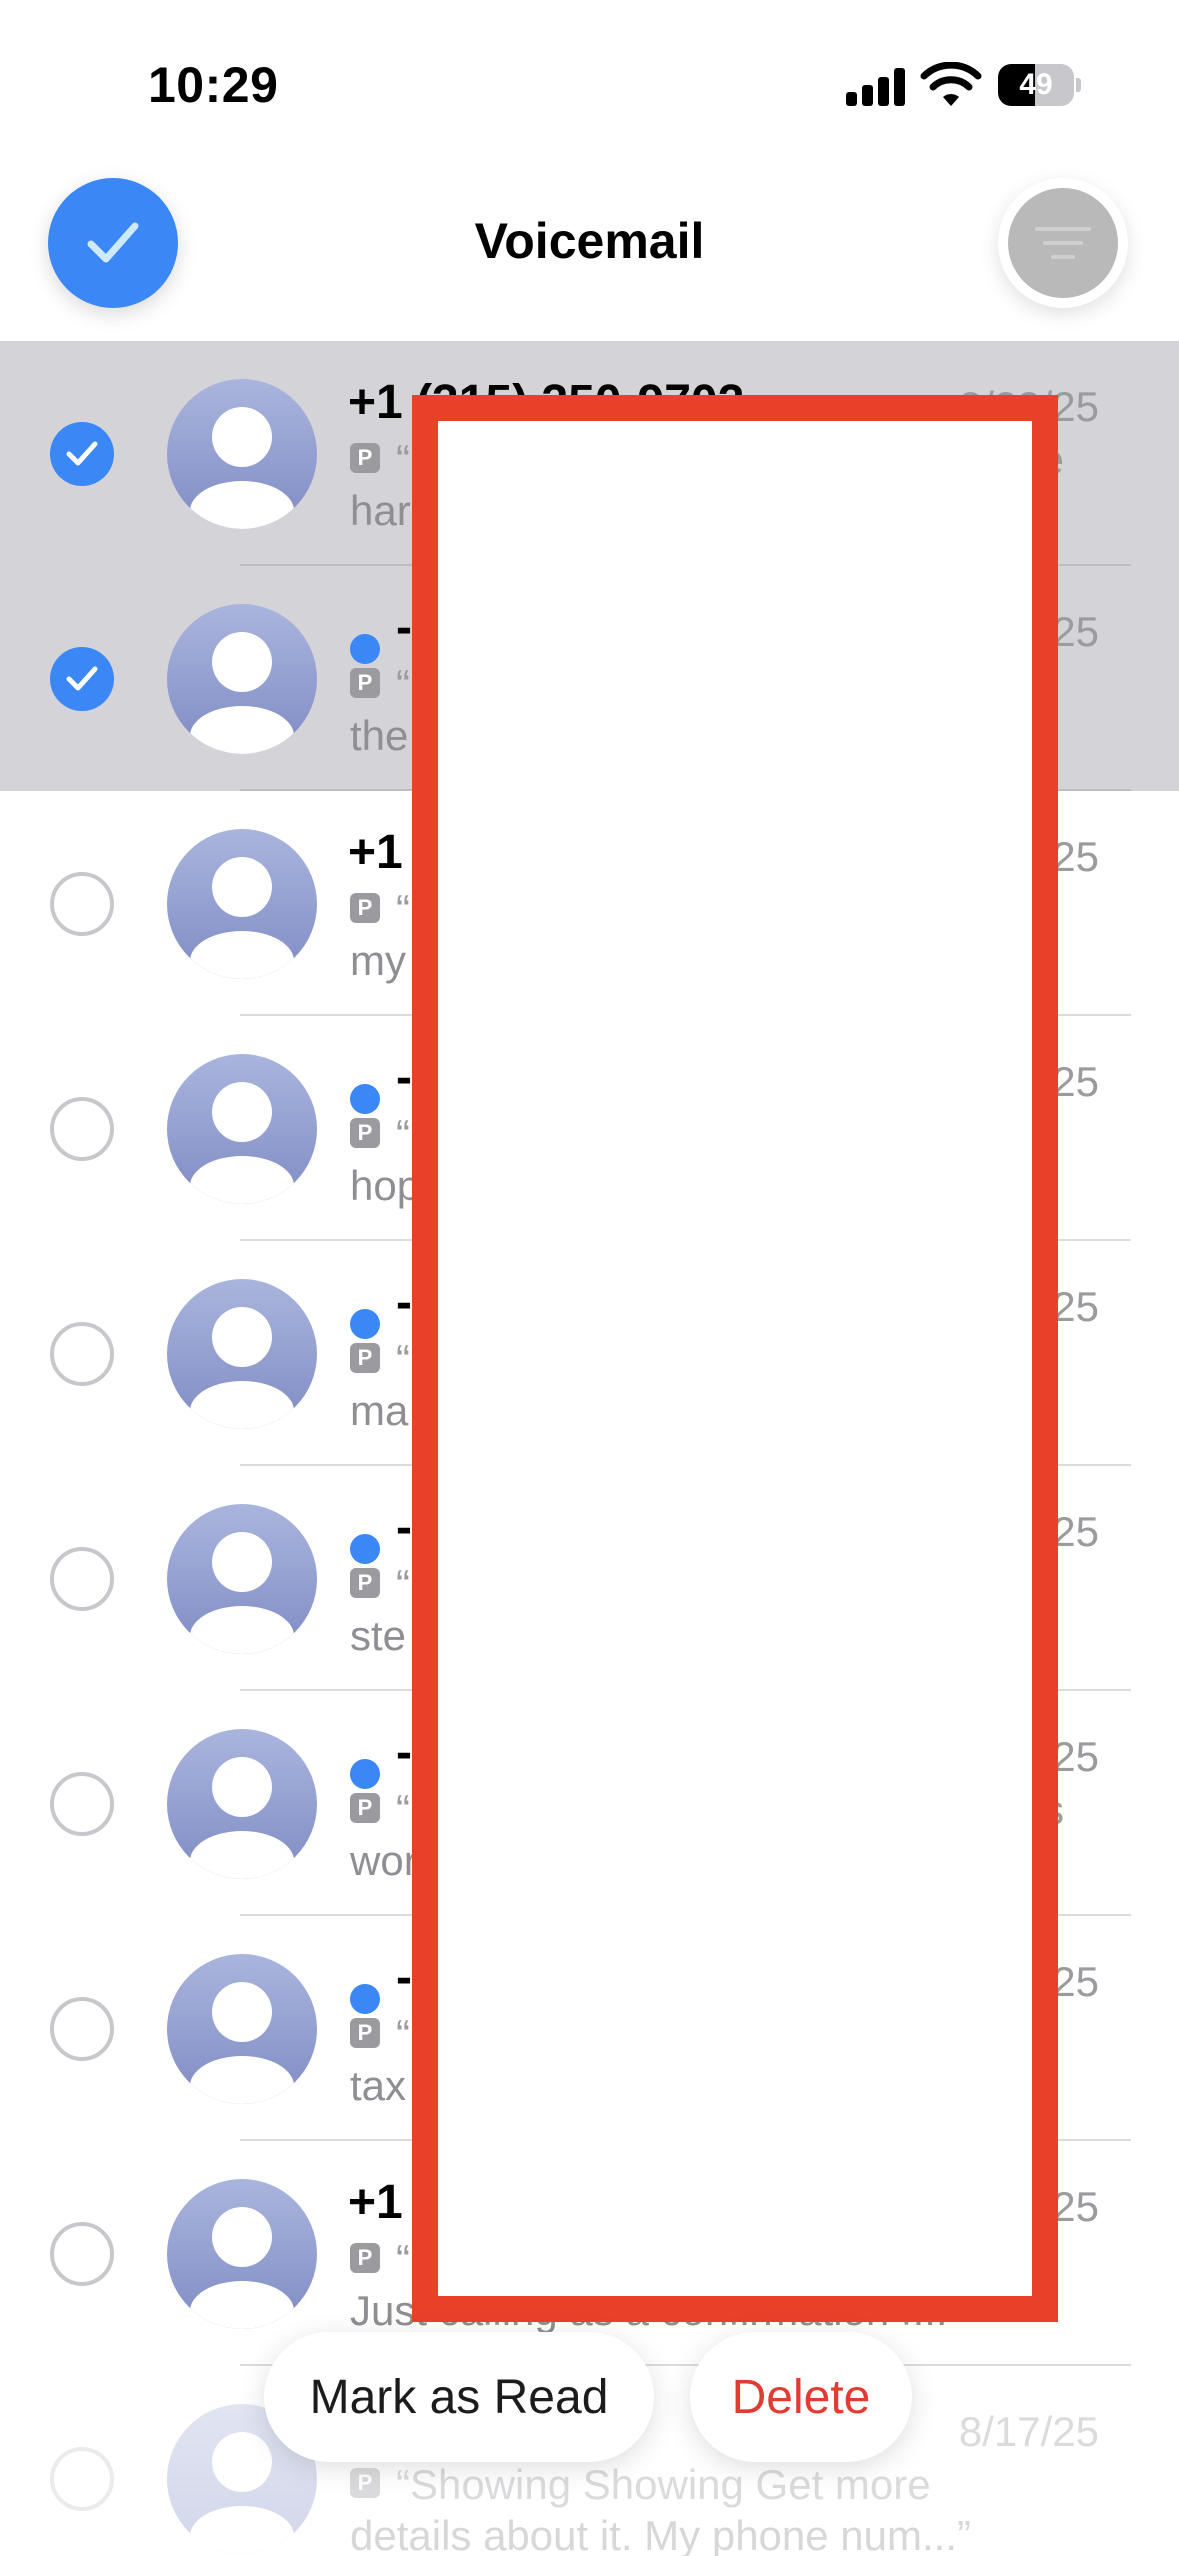  Describe the element at coordinates (380, 510) in the screenshot. I see `transcript-line-2: har` at that location.